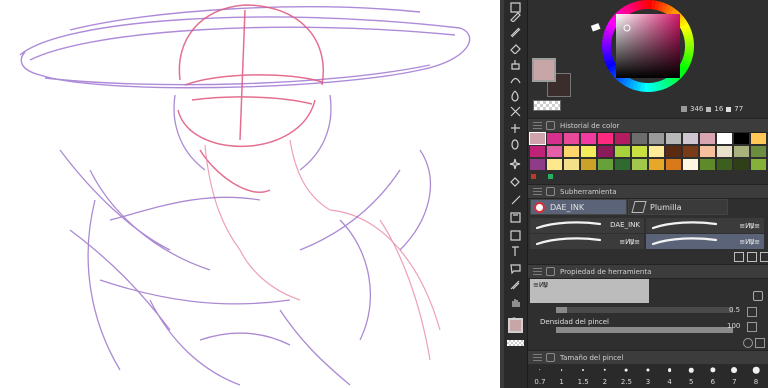 This screenshot has height=388, width=768. Describe the element at coordinates (515, 343) in the screenshot. I see `transparent-color-indicator` at that location.